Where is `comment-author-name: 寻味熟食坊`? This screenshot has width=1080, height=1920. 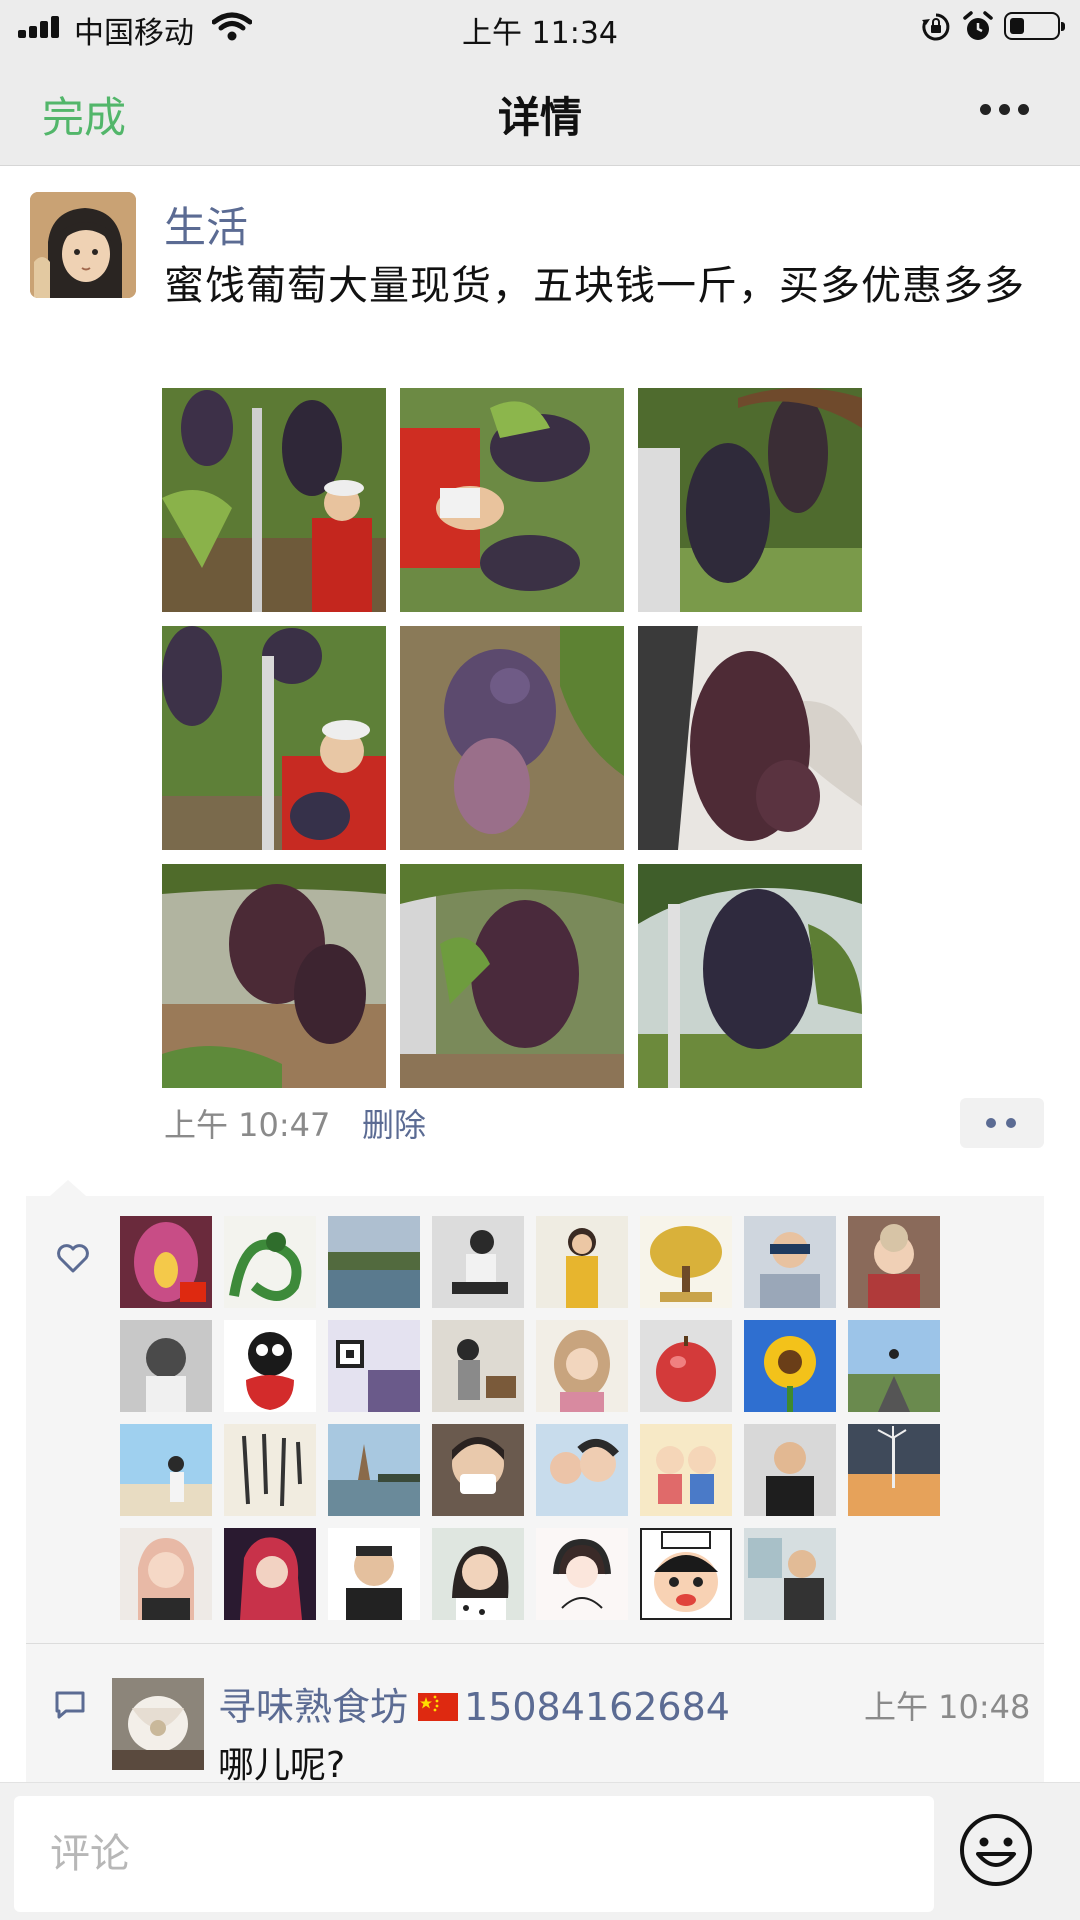 comment-author-name: 寻味熟食坊 is located at coordinates (313, 1707).